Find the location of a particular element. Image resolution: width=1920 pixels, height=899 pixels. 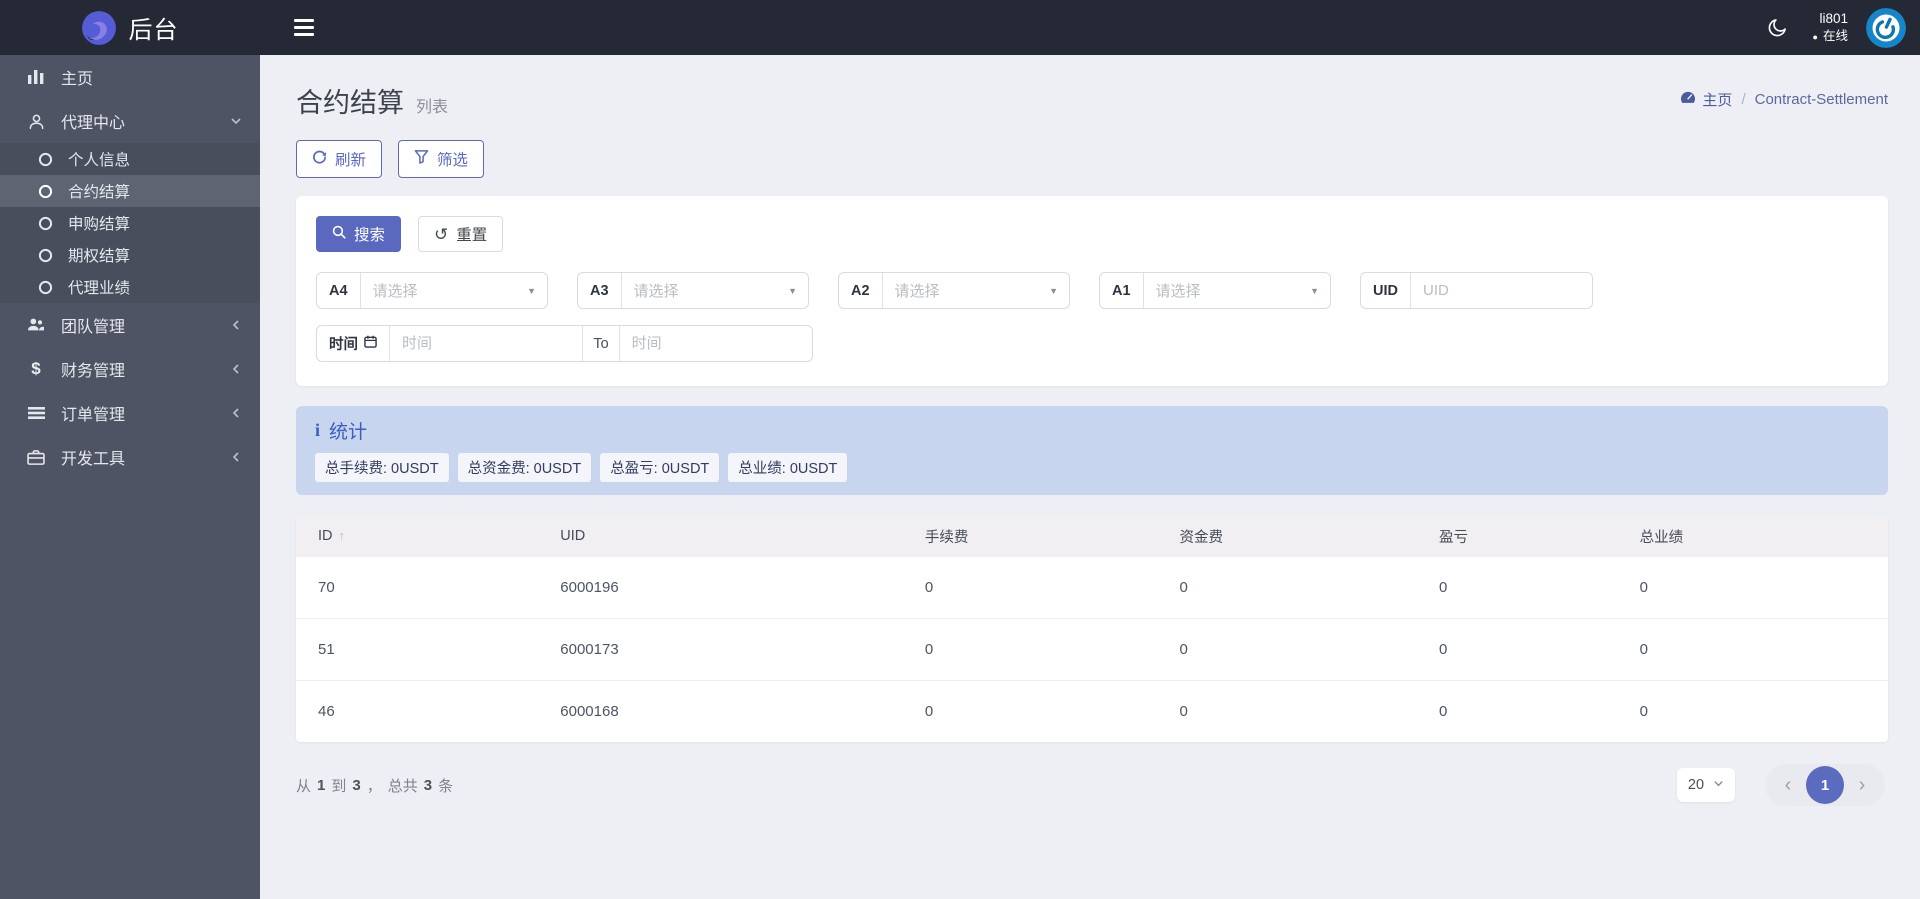

table-header-row: ID ↑ UID 手续费 资金费 盈亏 总业绩 is located at coordinates (1092, 536).